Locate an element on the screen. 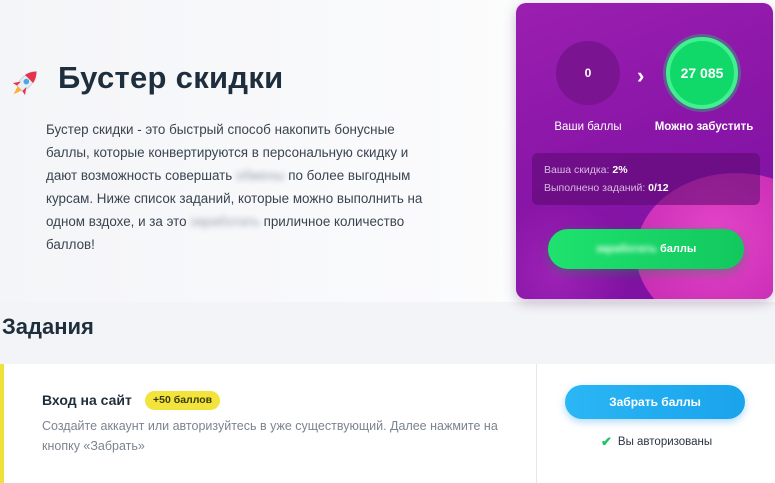 This screenshot has width=775, height=483. description-blurred-2: заработать is located at coordinates (225, 221).